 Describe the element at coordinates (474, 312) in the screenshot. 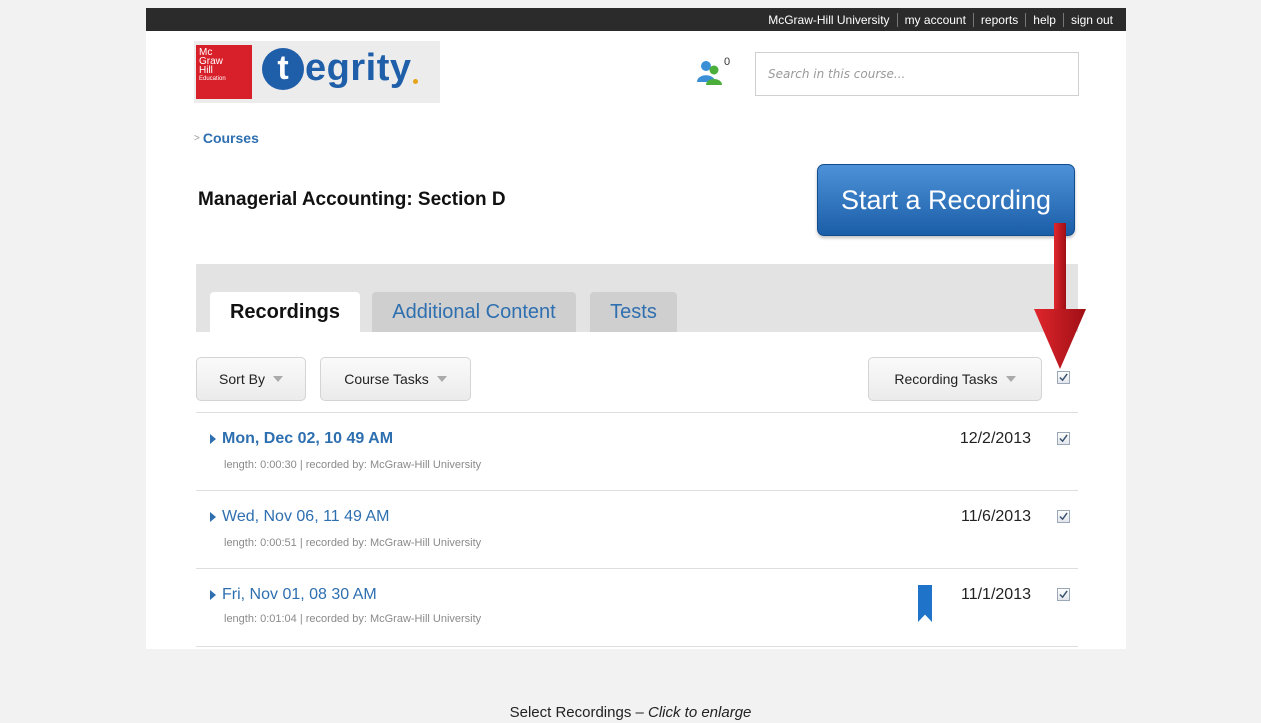

I see `tab-additional-content: Additional Content` at that location.